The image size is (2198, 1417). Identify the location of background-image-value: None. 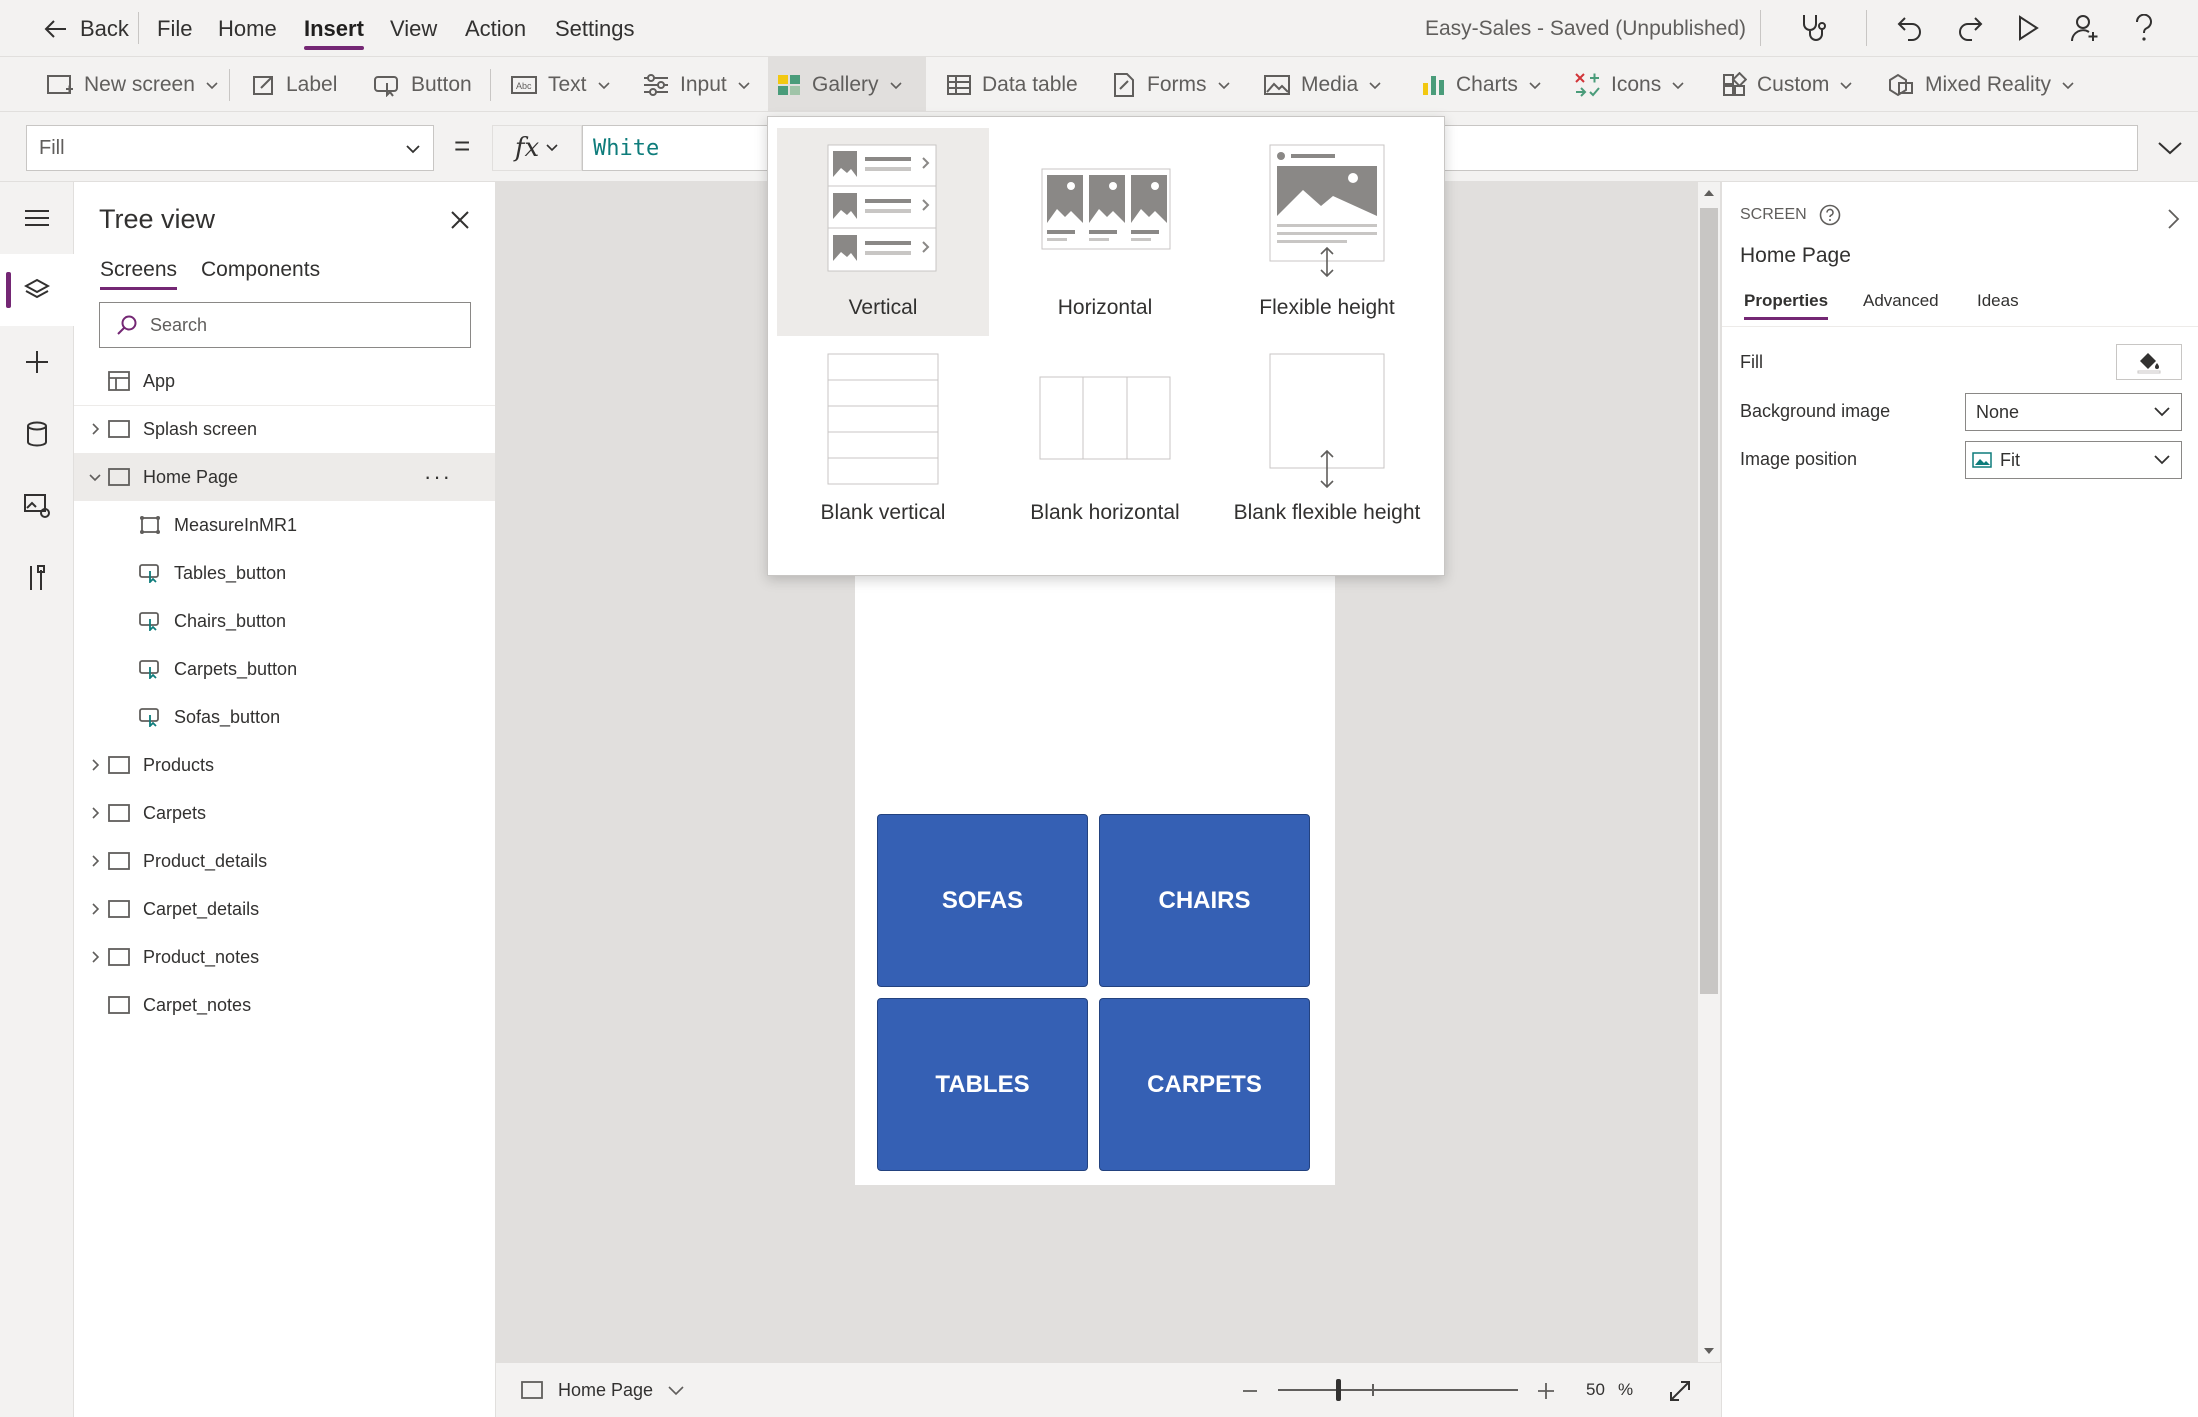
(1998, 411).